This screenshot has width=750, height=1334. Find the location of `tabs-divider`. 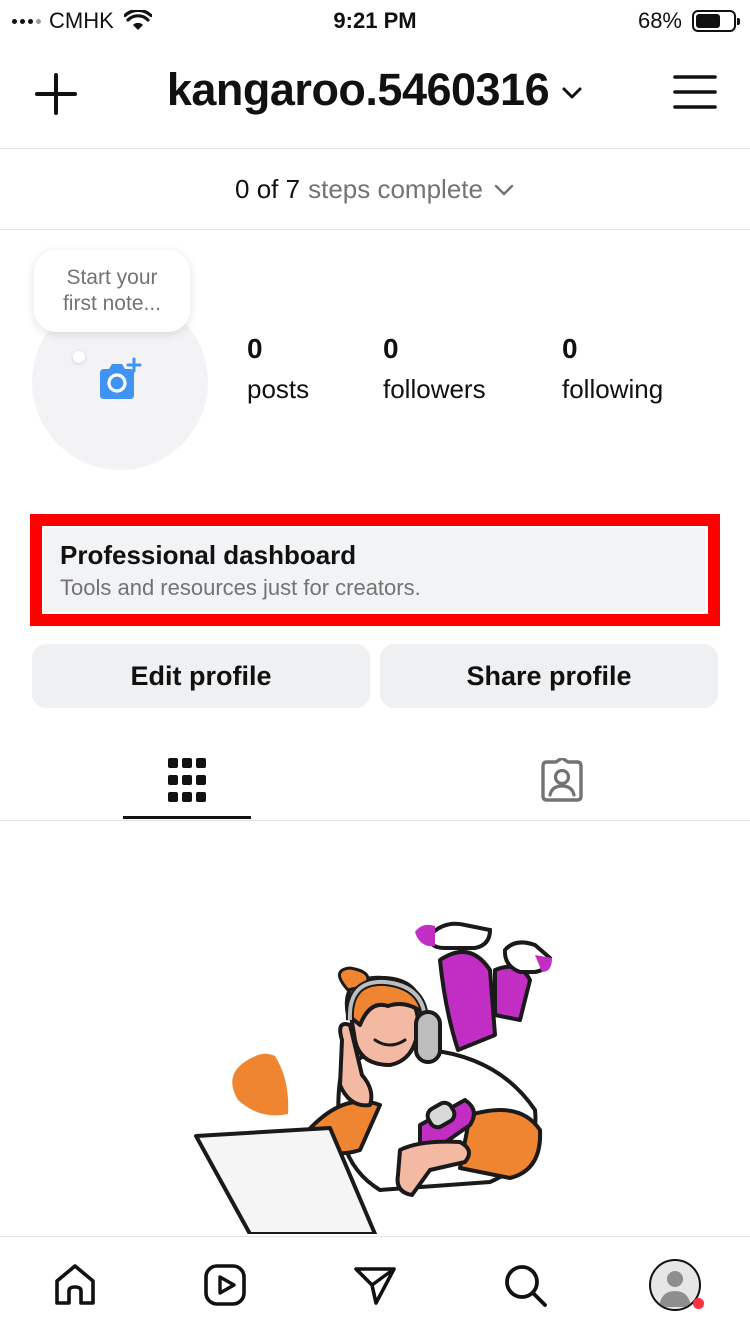

tabs-divider is located at coordinates (375, 820).